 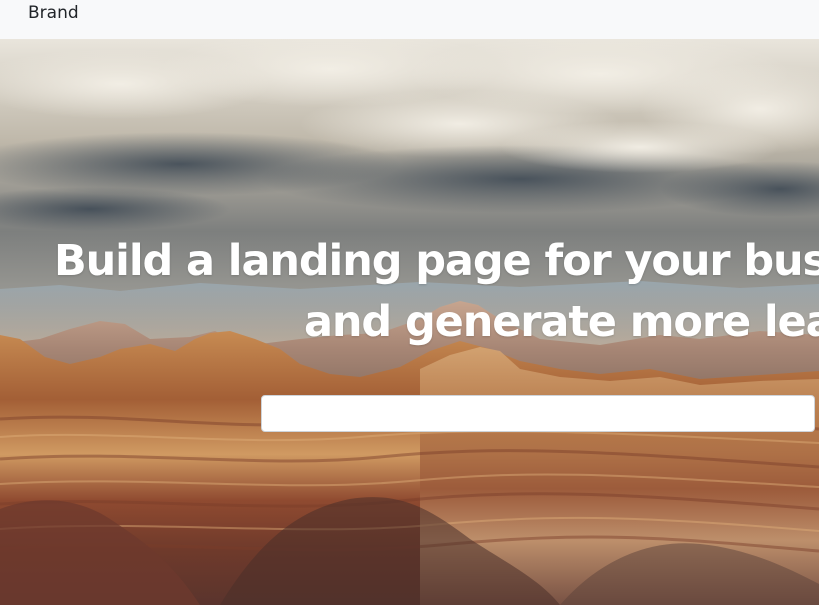 What do you see at coordinates (53, 13) in the screenshot?
I see `brand-link: Brand` at bounding box center [53, 13].